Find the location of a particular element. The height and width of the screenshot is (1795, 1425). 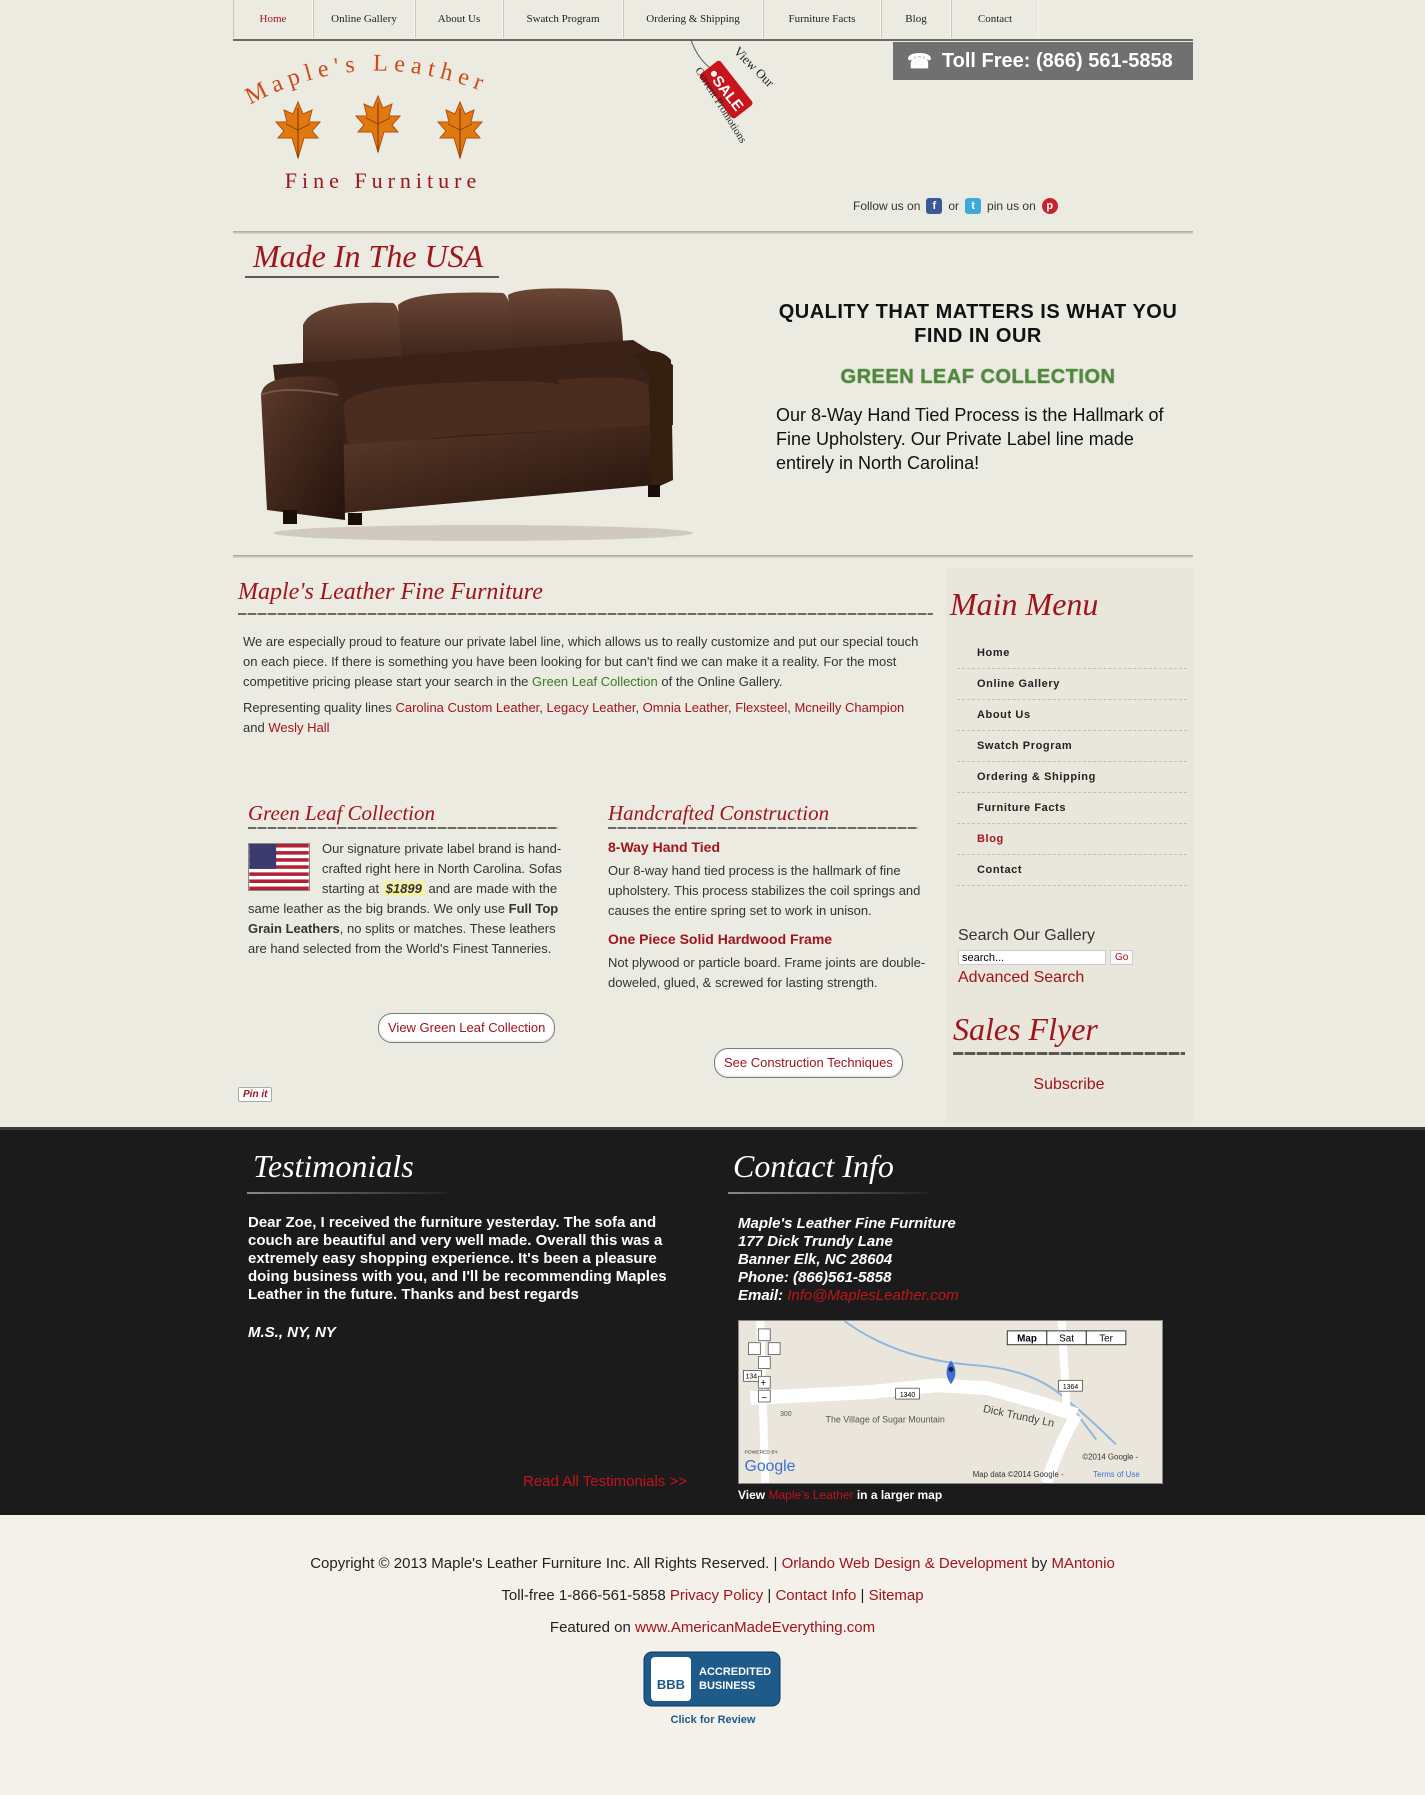

contact-underline is located at coordinates (828, 1193).